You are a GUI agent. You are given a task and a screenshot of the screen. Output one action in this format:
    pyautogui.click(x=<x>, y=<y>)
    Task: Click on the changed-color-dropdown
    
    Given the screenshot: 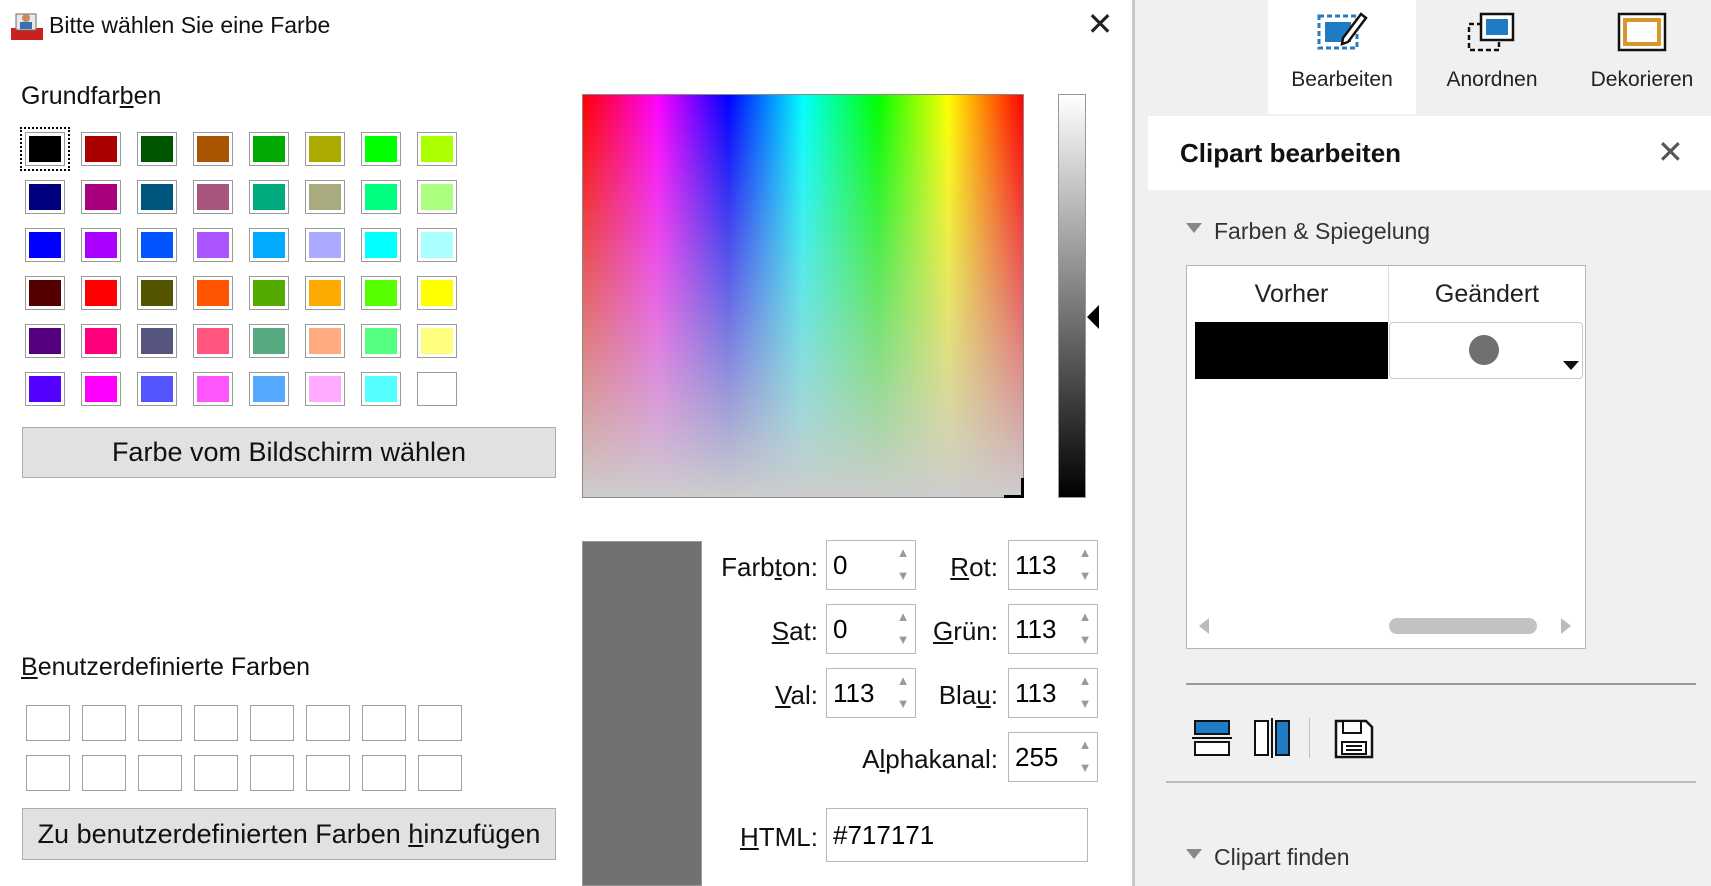 What is the action you would take?
    pyautogui.click(x=1486, y=350)
    